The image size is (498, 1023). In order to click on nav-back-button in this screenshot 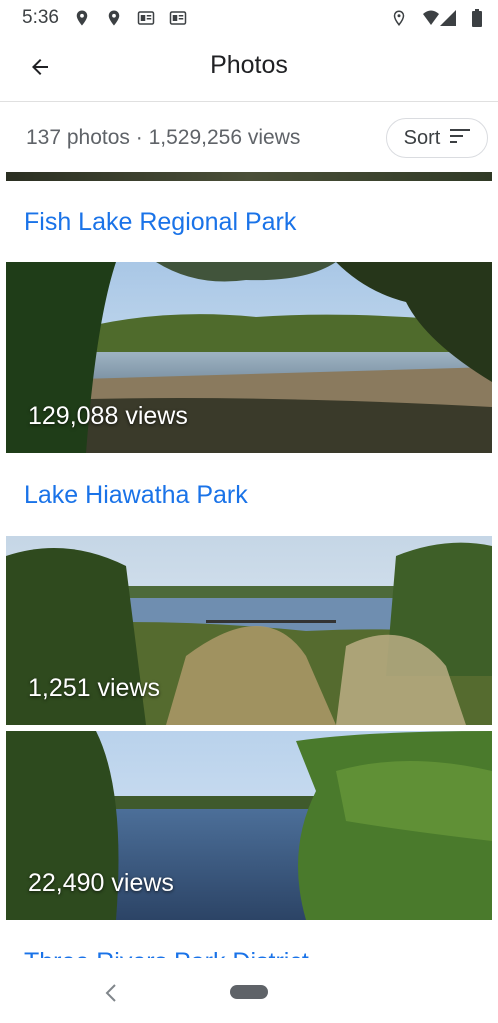, I will do `click(111, 993)`.